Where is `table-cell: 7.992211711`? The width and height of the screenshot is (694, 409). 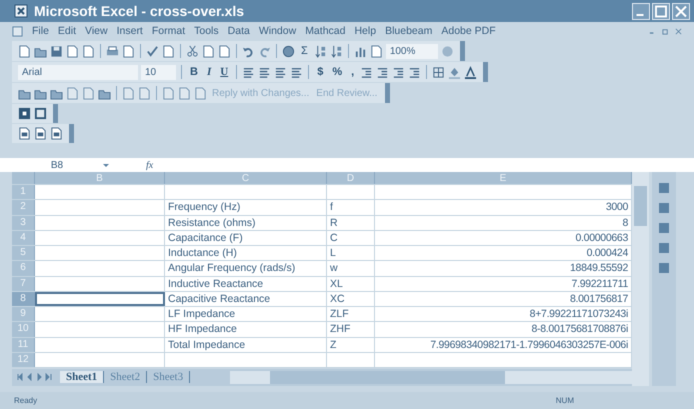
table-cell: 7.992211711 is located at coordinates (600, 284).